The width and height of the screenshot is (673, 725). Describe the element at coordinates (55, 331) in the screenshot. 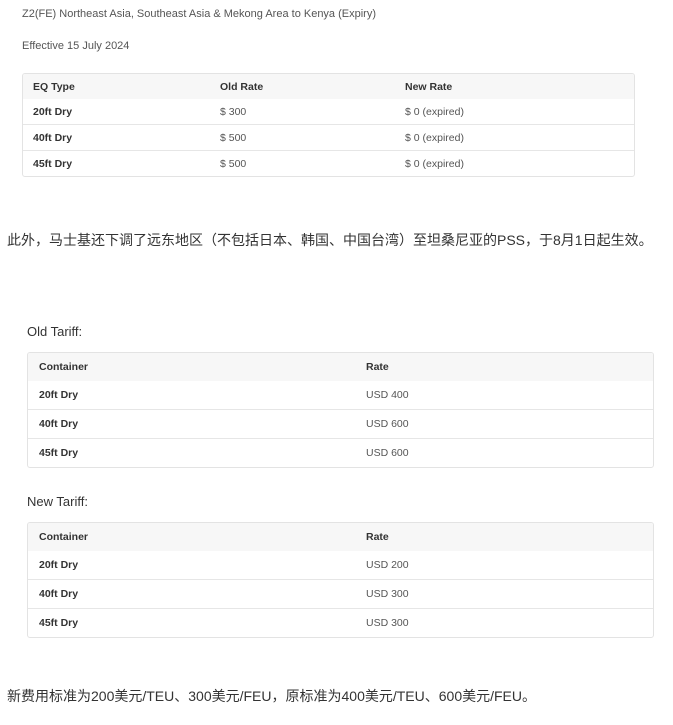

I see `old-tariff-label: Old Tariff:` at that location.